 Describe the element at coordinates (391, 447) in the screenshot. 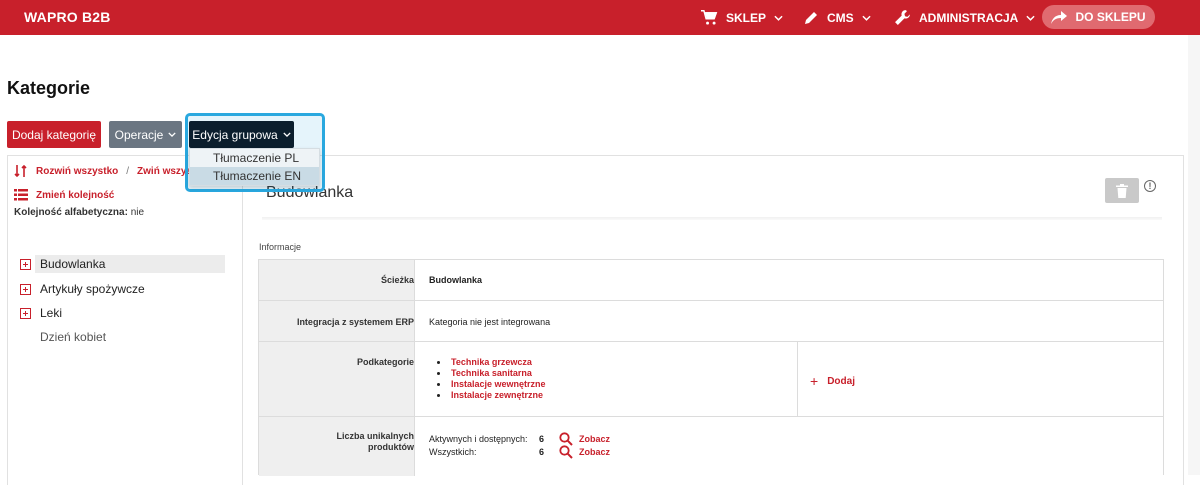

I see `unique-products-label-2: produktów` at that location.